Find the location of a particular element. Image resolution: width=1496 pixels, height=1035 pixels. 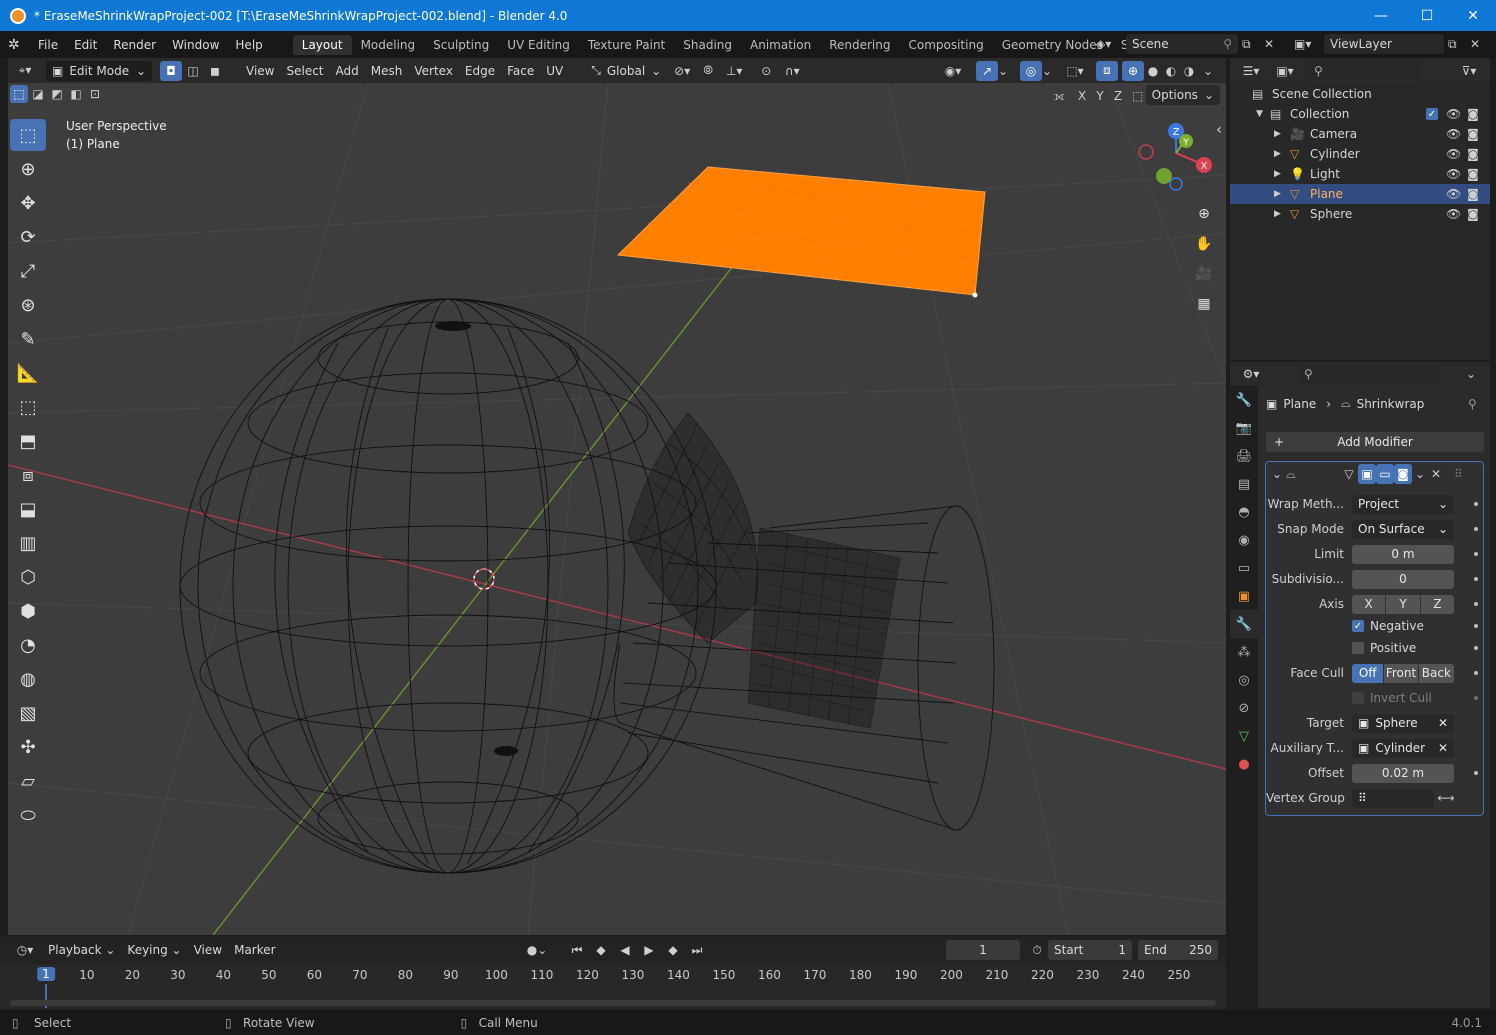

blender-menu-icon: ✲ is located at coordinates (19, 45).